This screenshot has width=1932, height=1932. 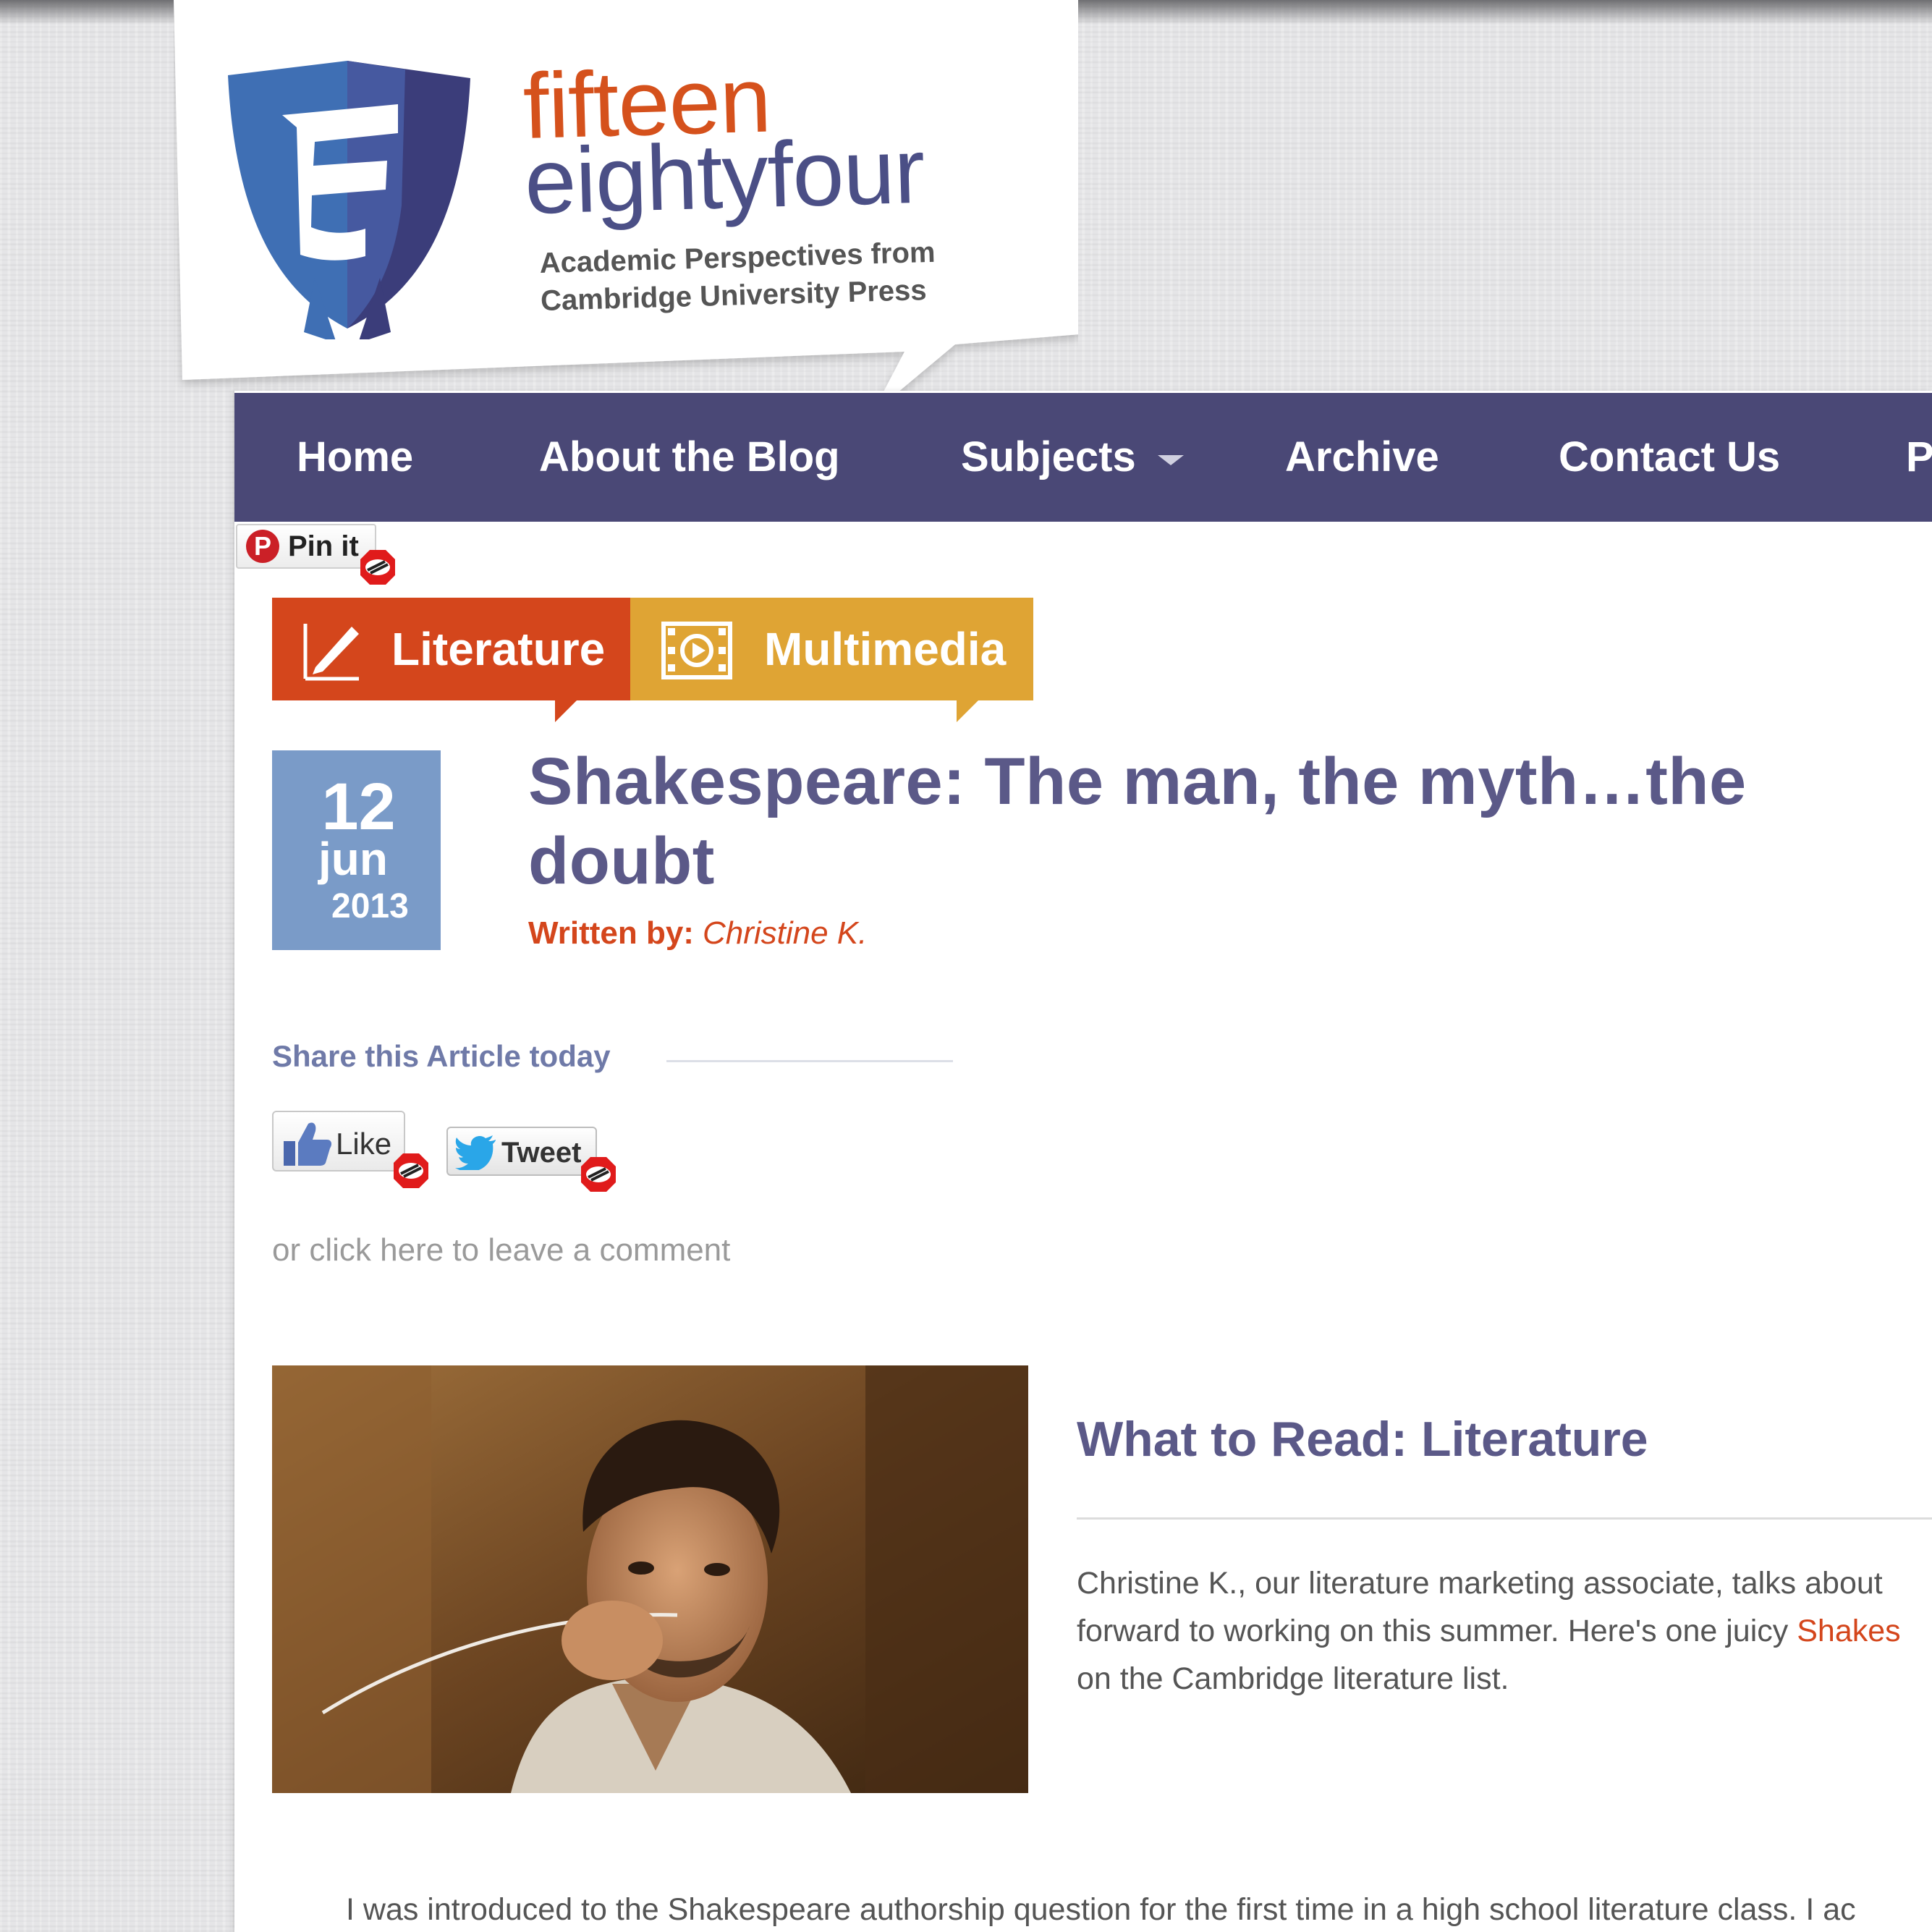 What do you see at coordinates (1362, 457) in the screenshot?
I see `nav-archive: Archive` at bounding box center [1362, 457].